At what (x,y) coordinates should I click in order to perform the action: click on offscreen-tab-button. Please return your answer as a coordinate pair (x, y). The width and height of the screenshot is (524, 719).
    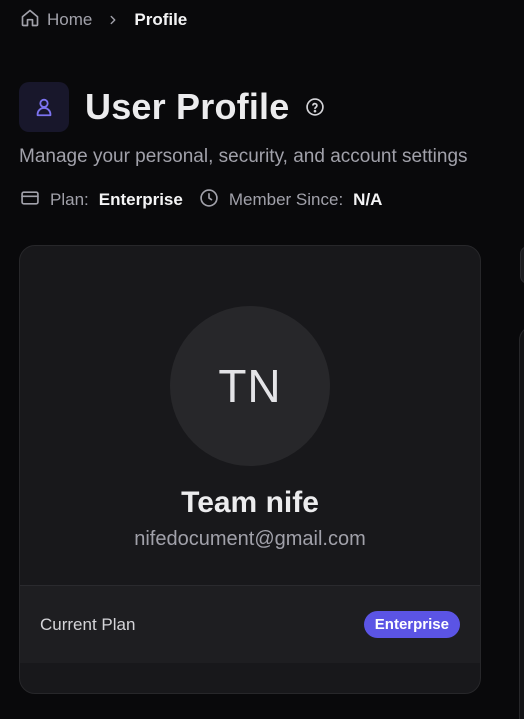
    Looking at the image, I should click on (522, 265).